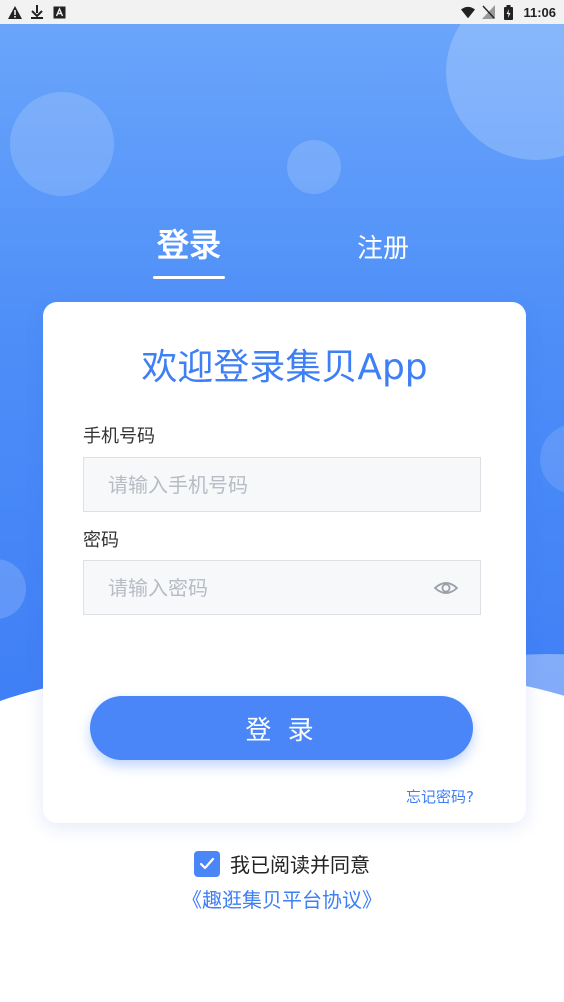  I want to click on forgot-password-link: 忘记密码?, so click(440, 796).